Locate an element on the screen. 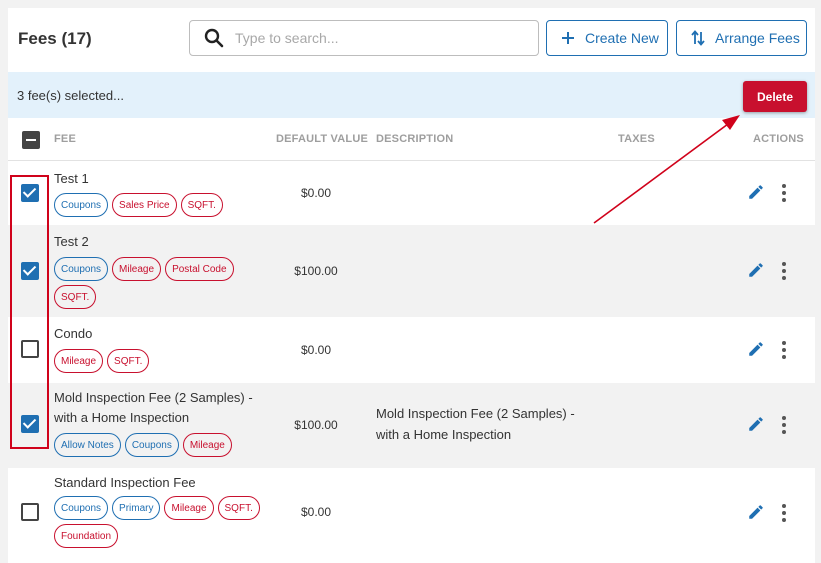 This screenshot has width=821, height=563. fee-tags: Mileage SQFT. is located at coordinates (159, 361).